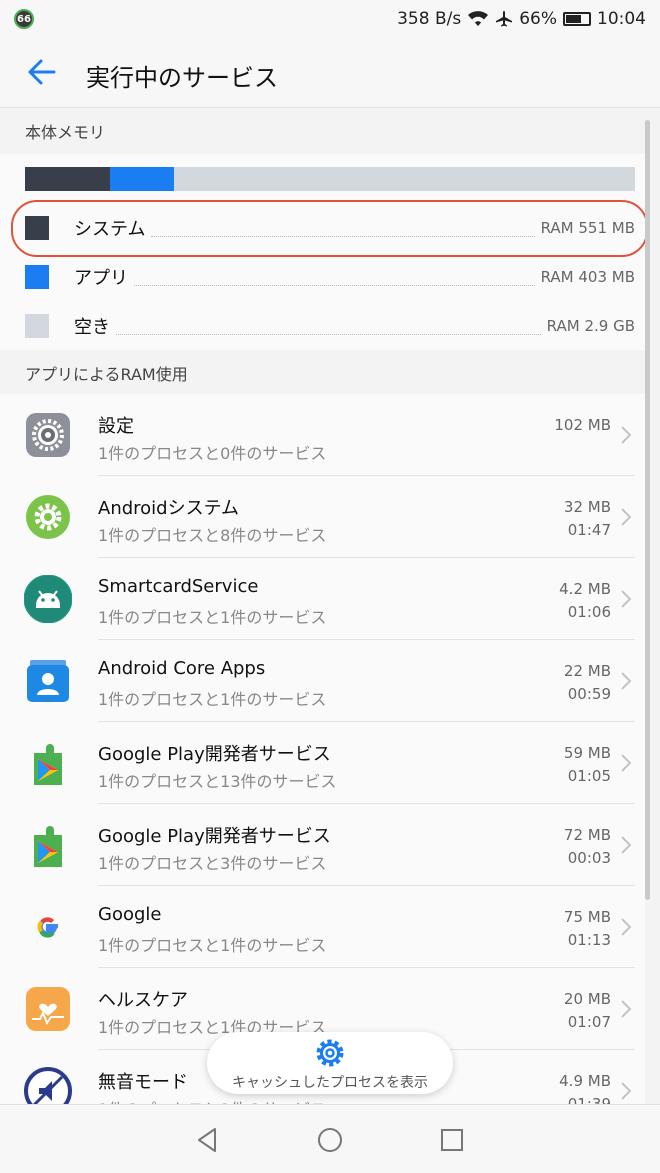 The height and width of the screenshot is (1173, 660). What do you see at coordinates (577, 19) in the screenshot?
I see `battery-icon` at bounding box center [577, 19].